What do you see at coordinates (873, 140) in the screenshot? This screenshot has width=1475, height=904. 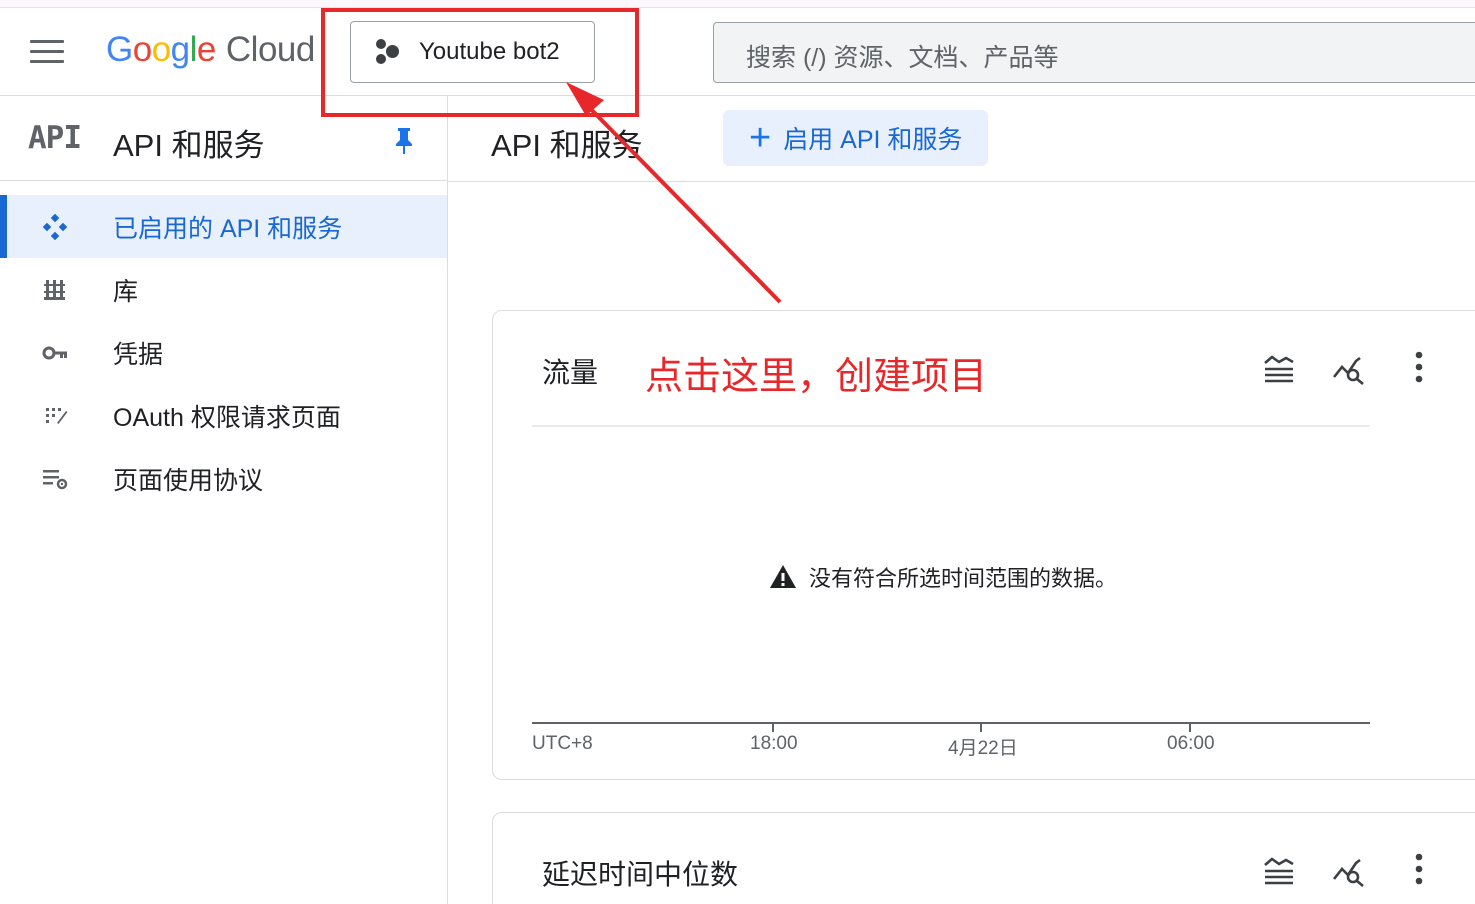 I see `enable-apis-label: 启用 API 和服务` at bounding box center [873, 140].